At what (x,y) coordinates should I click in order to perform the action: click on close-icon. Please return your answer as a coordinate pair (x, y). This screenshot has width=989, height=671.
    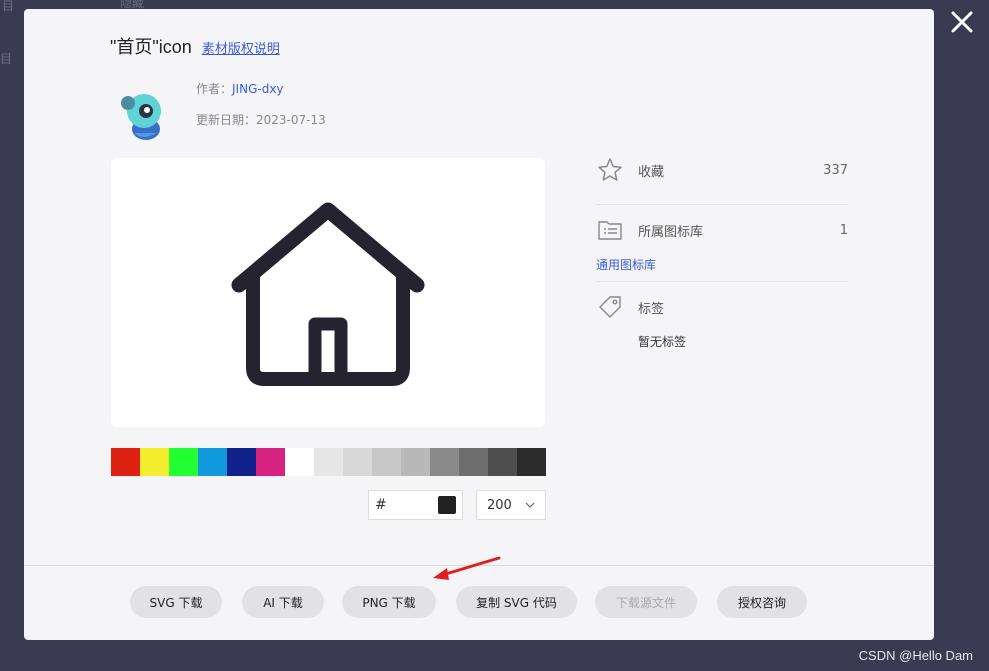
    Looking at the image, I should click on (962, 22).